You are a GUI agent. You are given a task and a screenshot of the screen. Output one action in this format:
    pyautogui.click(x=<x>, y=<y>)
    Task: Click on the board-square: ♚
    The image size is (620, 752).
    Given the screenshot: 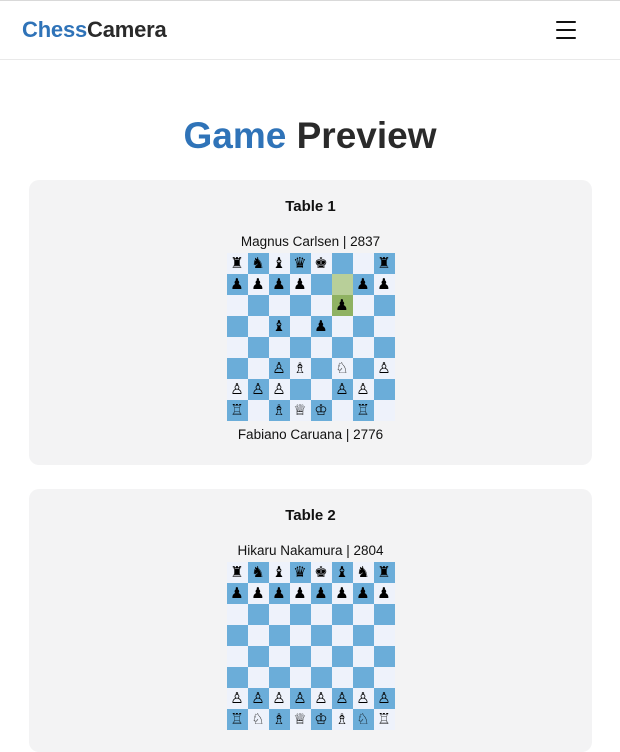 What is the action you would take?
    pyautogui.click(x=321, y=572)
    